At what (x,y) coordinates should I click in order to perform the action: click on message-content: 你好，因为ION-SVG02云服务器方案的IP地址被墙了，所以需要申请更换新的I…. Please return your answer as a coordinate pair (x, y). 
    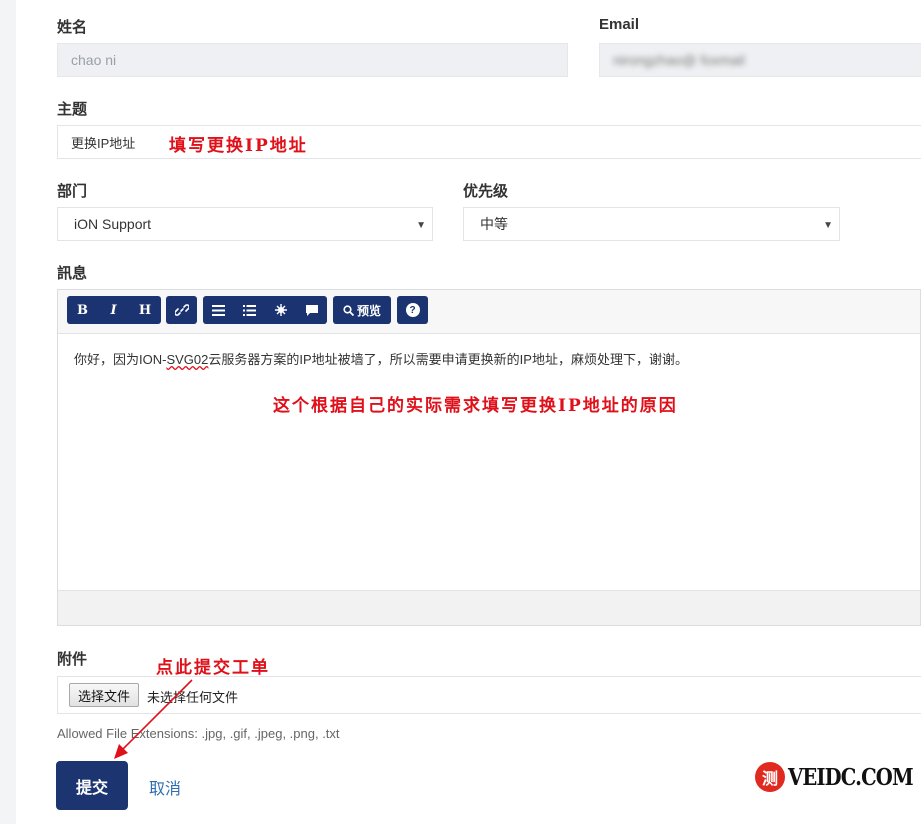
    Looking at the image, I should click on (381, 358).